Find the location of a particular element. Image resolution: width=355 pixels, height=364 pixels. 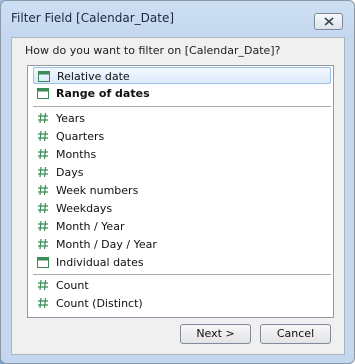

list-item-label: Month / Year is located at coordinates (90, 226).